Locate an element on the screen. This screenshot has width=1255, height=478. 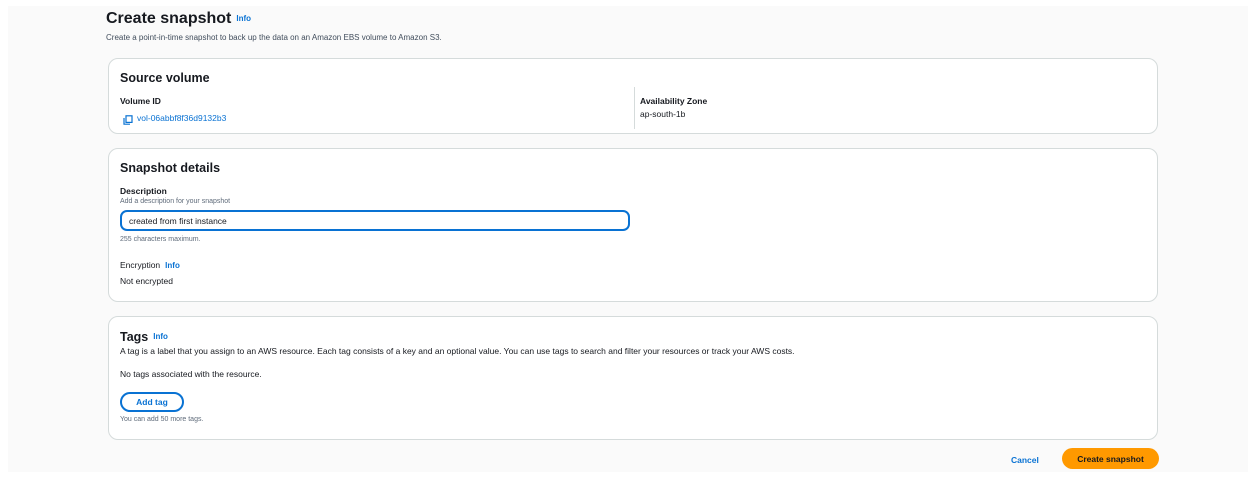
column-divider is located at coordinates (634, 108).